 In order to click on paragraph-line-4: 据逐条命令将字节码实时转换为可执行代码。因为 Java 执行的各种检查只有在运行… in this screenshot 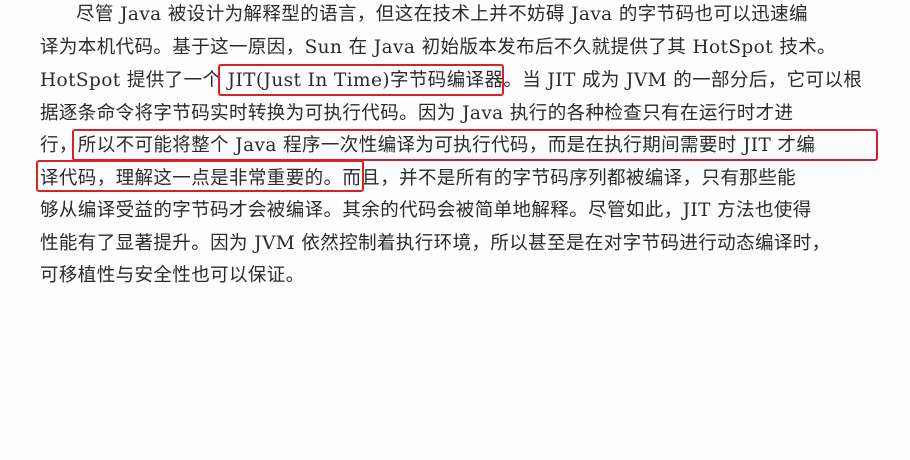, I will do `click(417, 113)`.